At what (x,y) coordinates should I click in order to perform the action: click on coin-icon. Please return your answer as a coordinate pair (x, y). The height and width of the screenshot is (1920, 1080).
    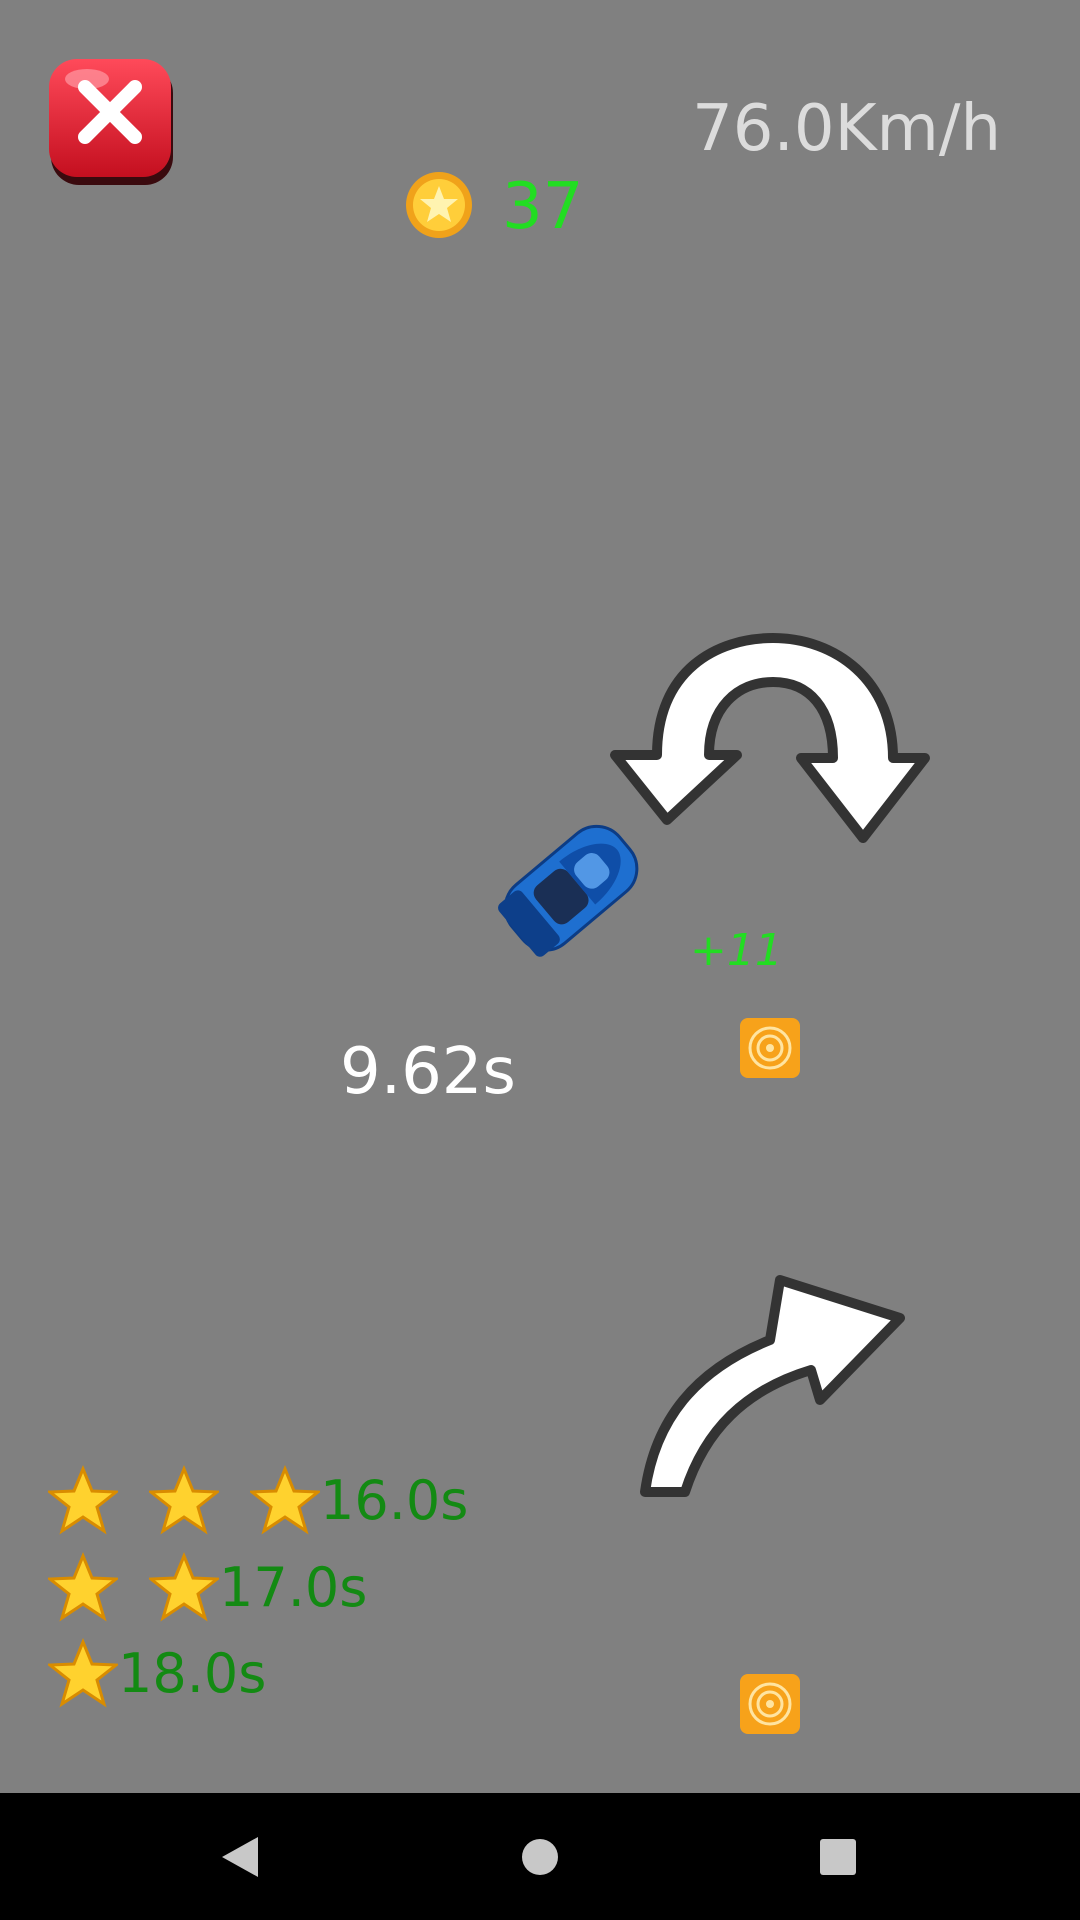
    Looking at the image, I should click on (439, 205).